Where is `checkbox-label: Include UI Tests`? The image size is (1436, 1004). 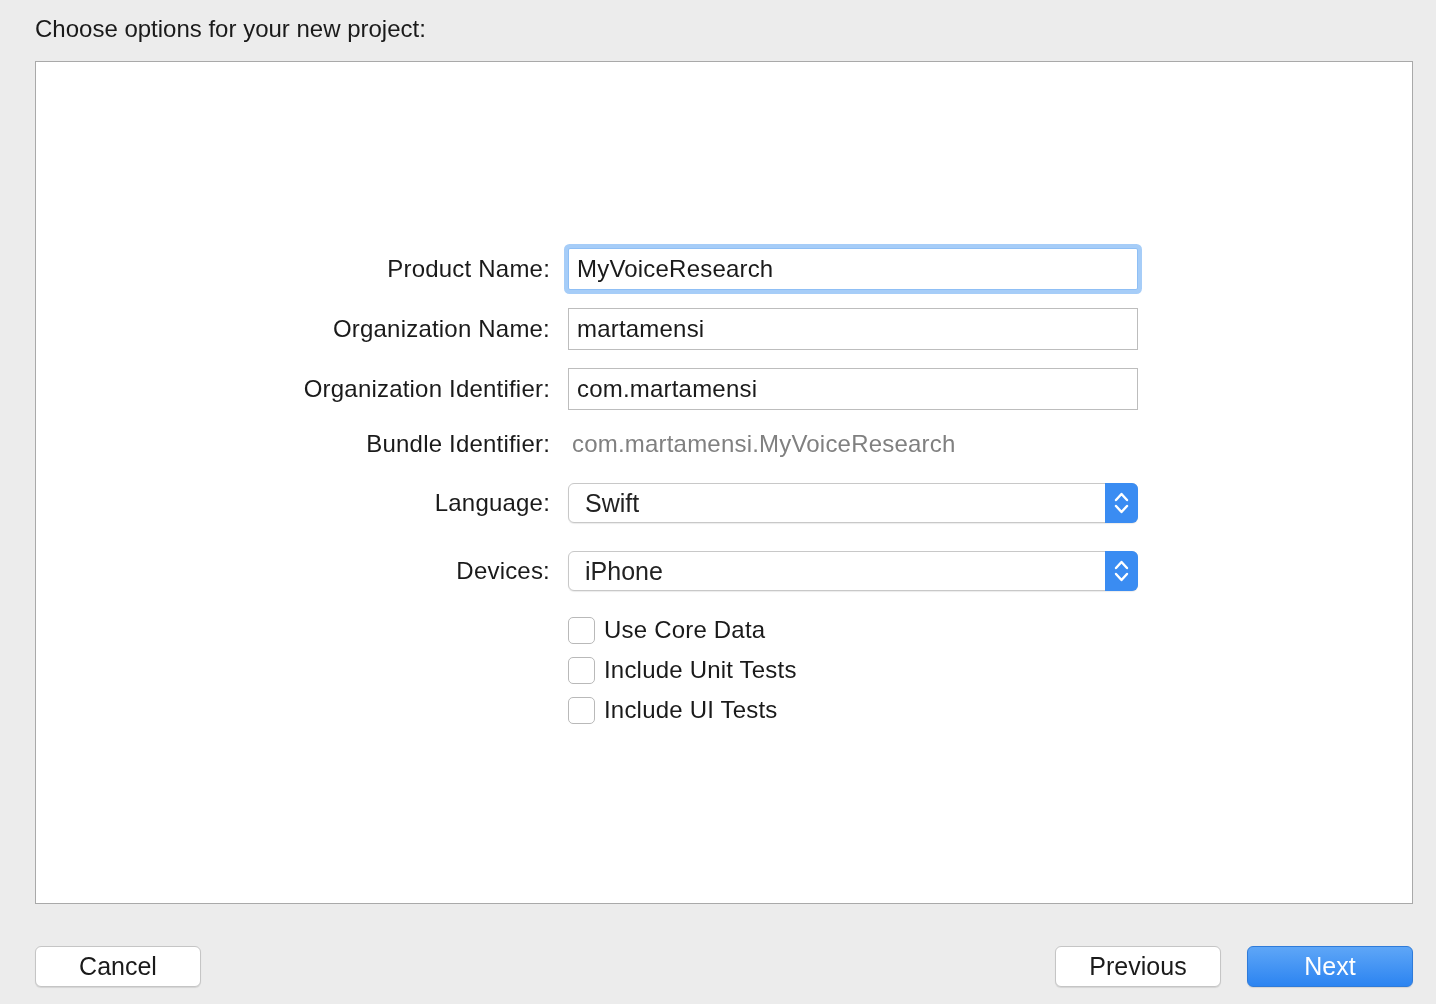 checkbox-label: Include UI Tests is located at coordinates (691, 710).